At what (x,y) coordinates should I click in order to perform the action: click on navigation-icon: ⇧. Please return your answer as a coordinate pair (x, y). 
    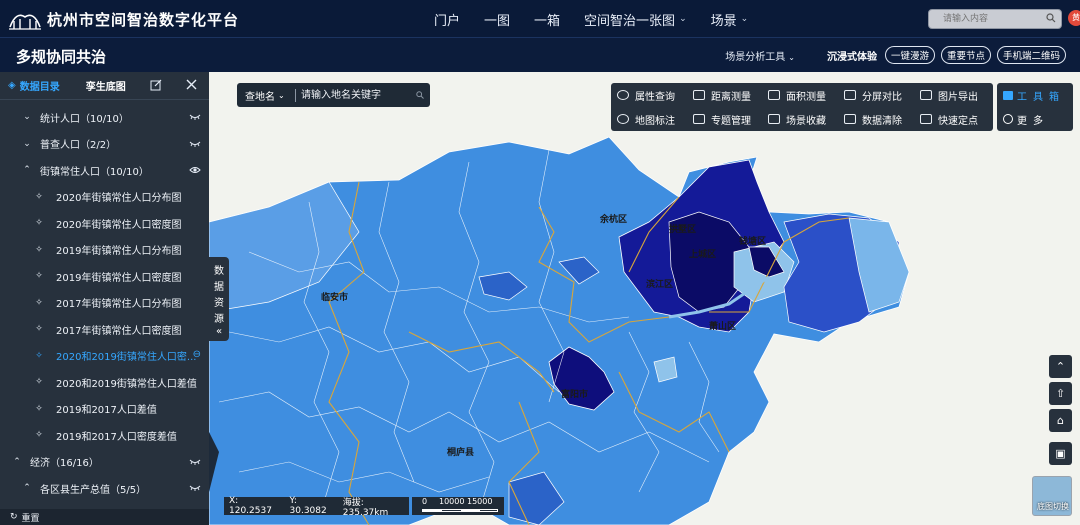
    Looking at the image, I should click on (1060, 393).